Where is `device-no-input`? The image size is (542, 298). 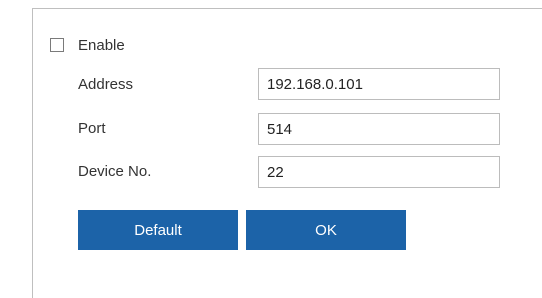
device-no-input is located at coordinates (379, 172).